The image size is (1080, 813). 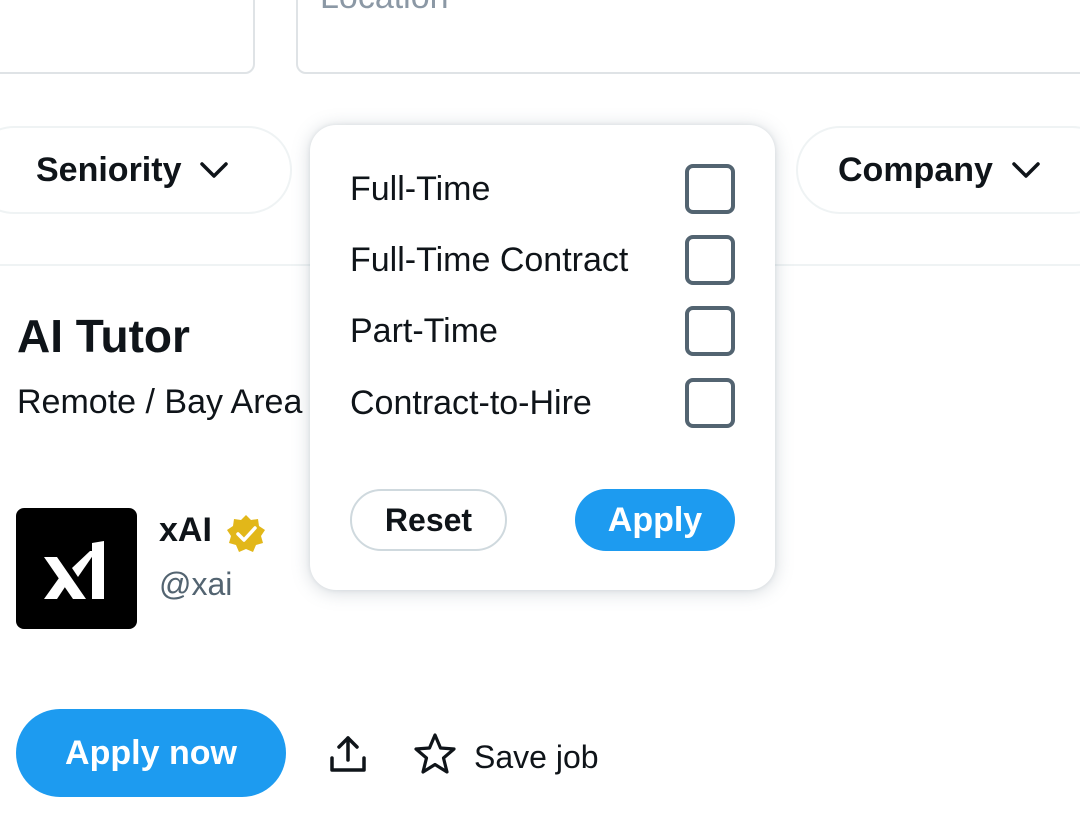 I want to click on option-label: Full-Time, so click(x=420, y=188).